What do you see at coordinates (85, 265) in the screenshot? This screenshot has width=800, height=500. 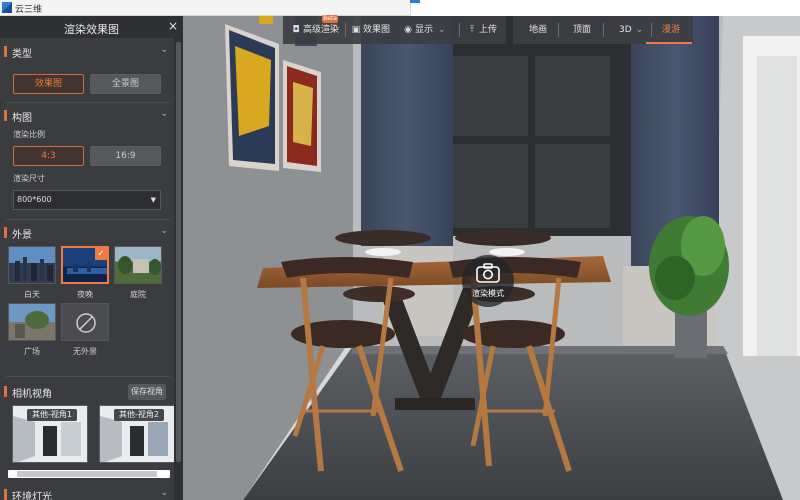 I see `exterior-night-thumb: ✓` at bounding box center [85, 265].